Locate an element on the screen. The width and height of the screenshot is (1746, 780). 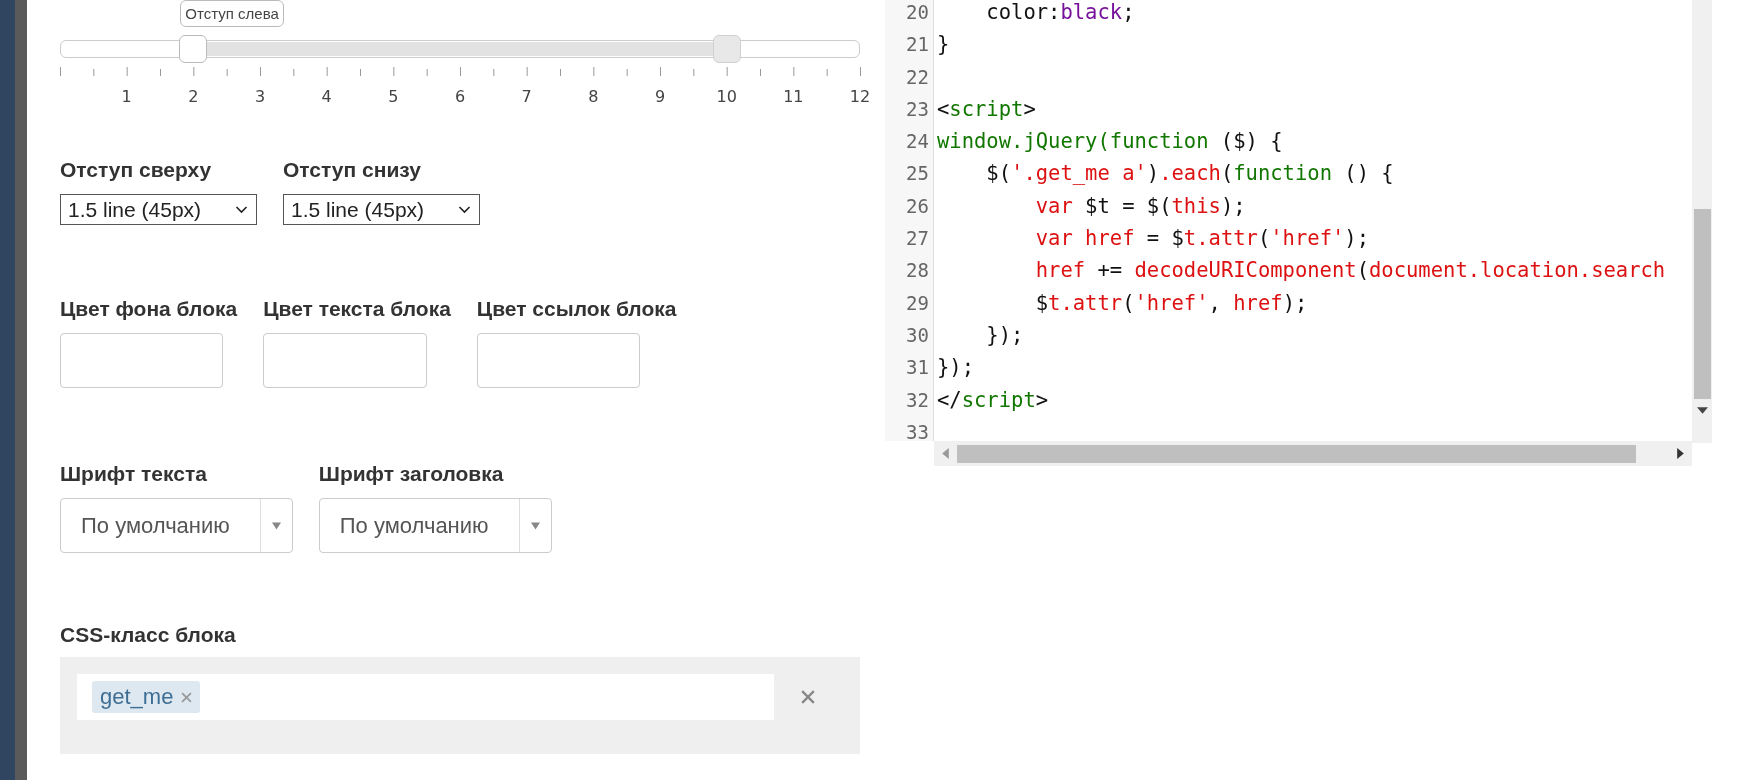
line-number: 24 is located at coordinates (917, 142).